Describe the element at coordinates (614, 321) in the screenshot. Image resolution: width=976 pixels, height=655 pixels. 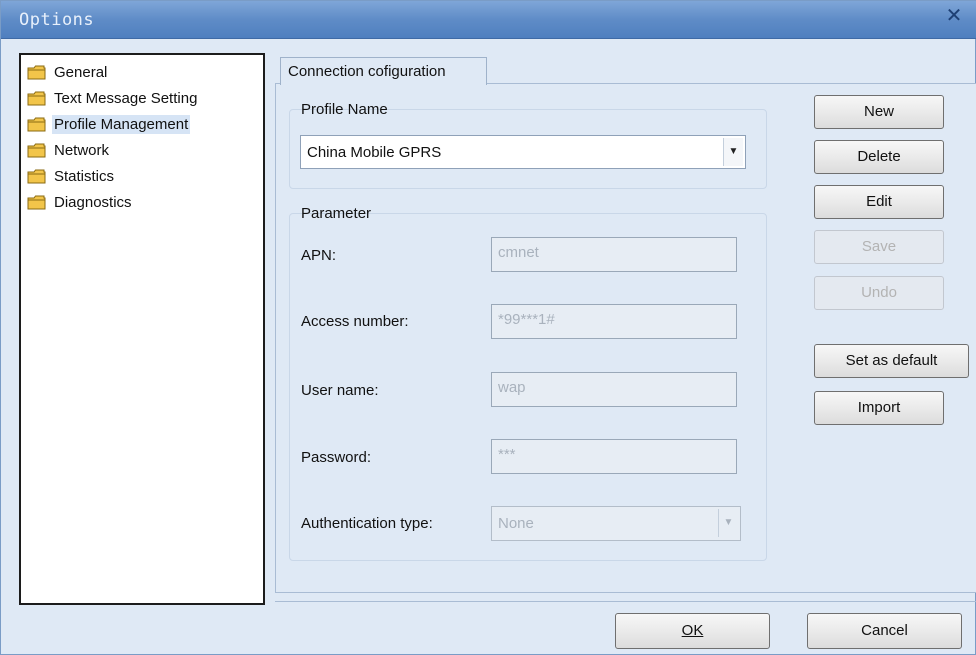
I see `access-number-field: *99***1#` at that location.